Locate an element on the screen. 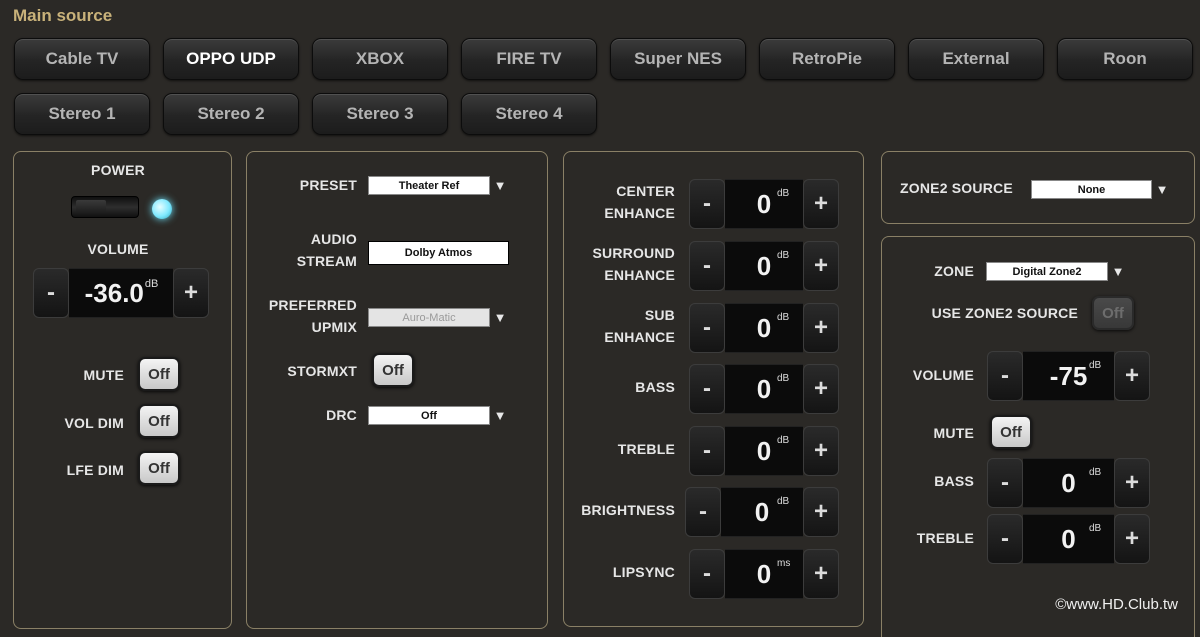 The width and height of the screenshot is (1200, 637). surround-enhance-increase-button: + is located at coordinates (821, 266).